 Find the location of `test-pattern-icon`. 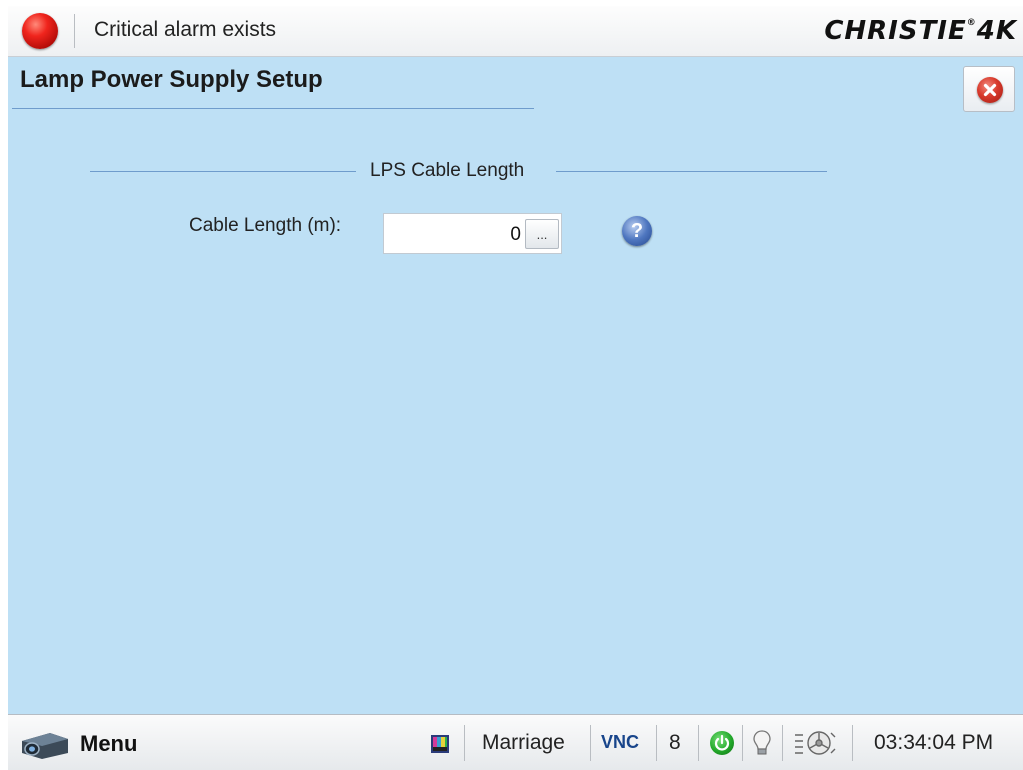

test-pattern-icon is located at coordinates (440, 744).